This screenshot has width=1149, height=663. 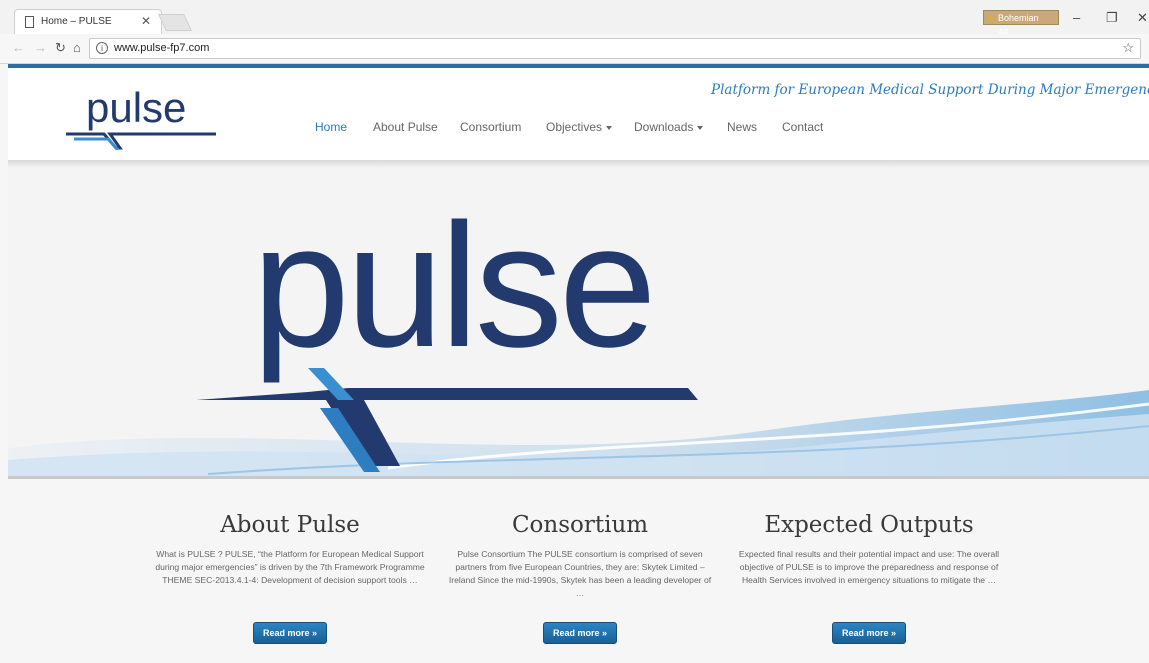 What do you see at coordinates (615, 48) in the screenshot?
I see `address-bar: i www.pulse-fp7.com ☆` at bounding box center [615, 48].